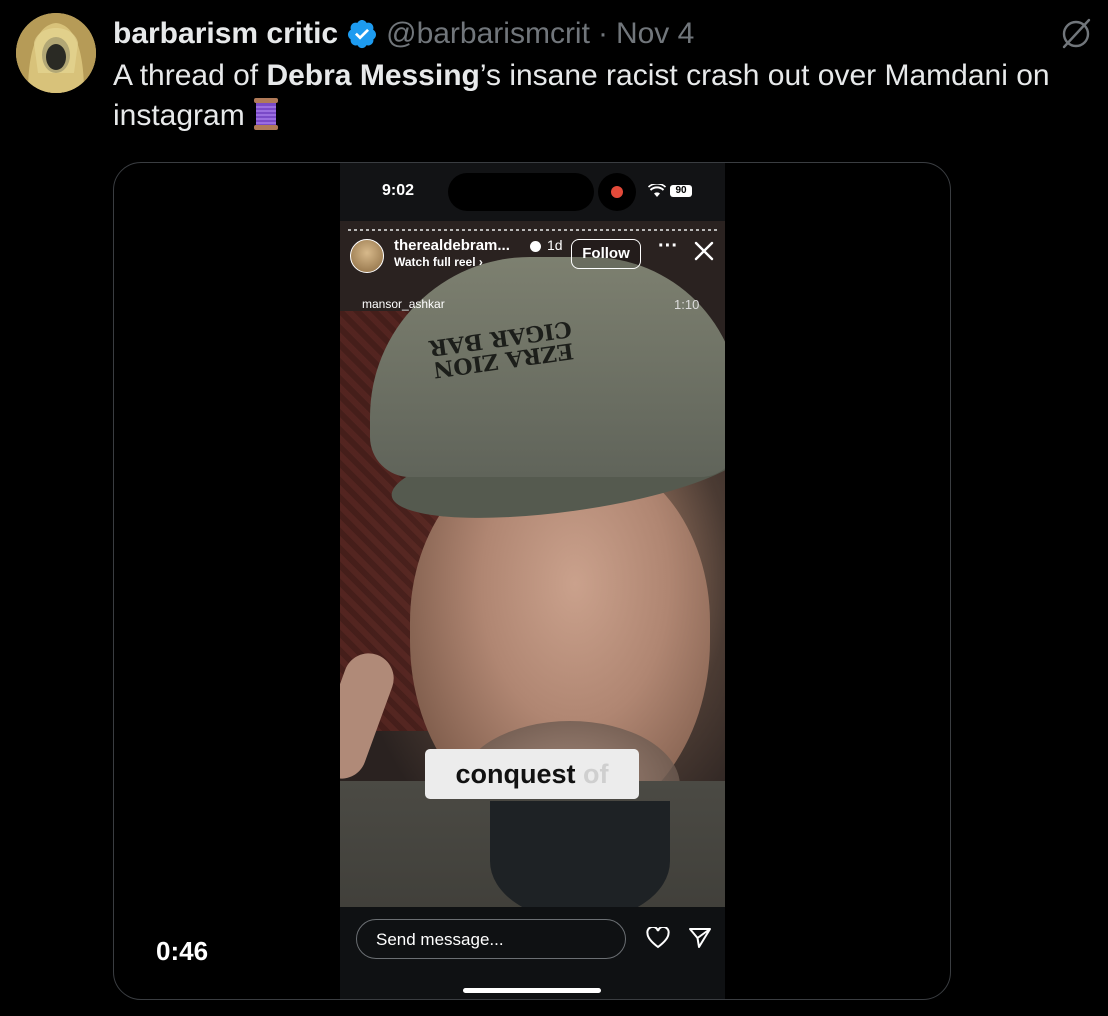  What do you see at coordinates (438, 262) in the screenshot?
I see `watch-full-reel-link: Watch full reel ›` at bounding box center [438, 262].